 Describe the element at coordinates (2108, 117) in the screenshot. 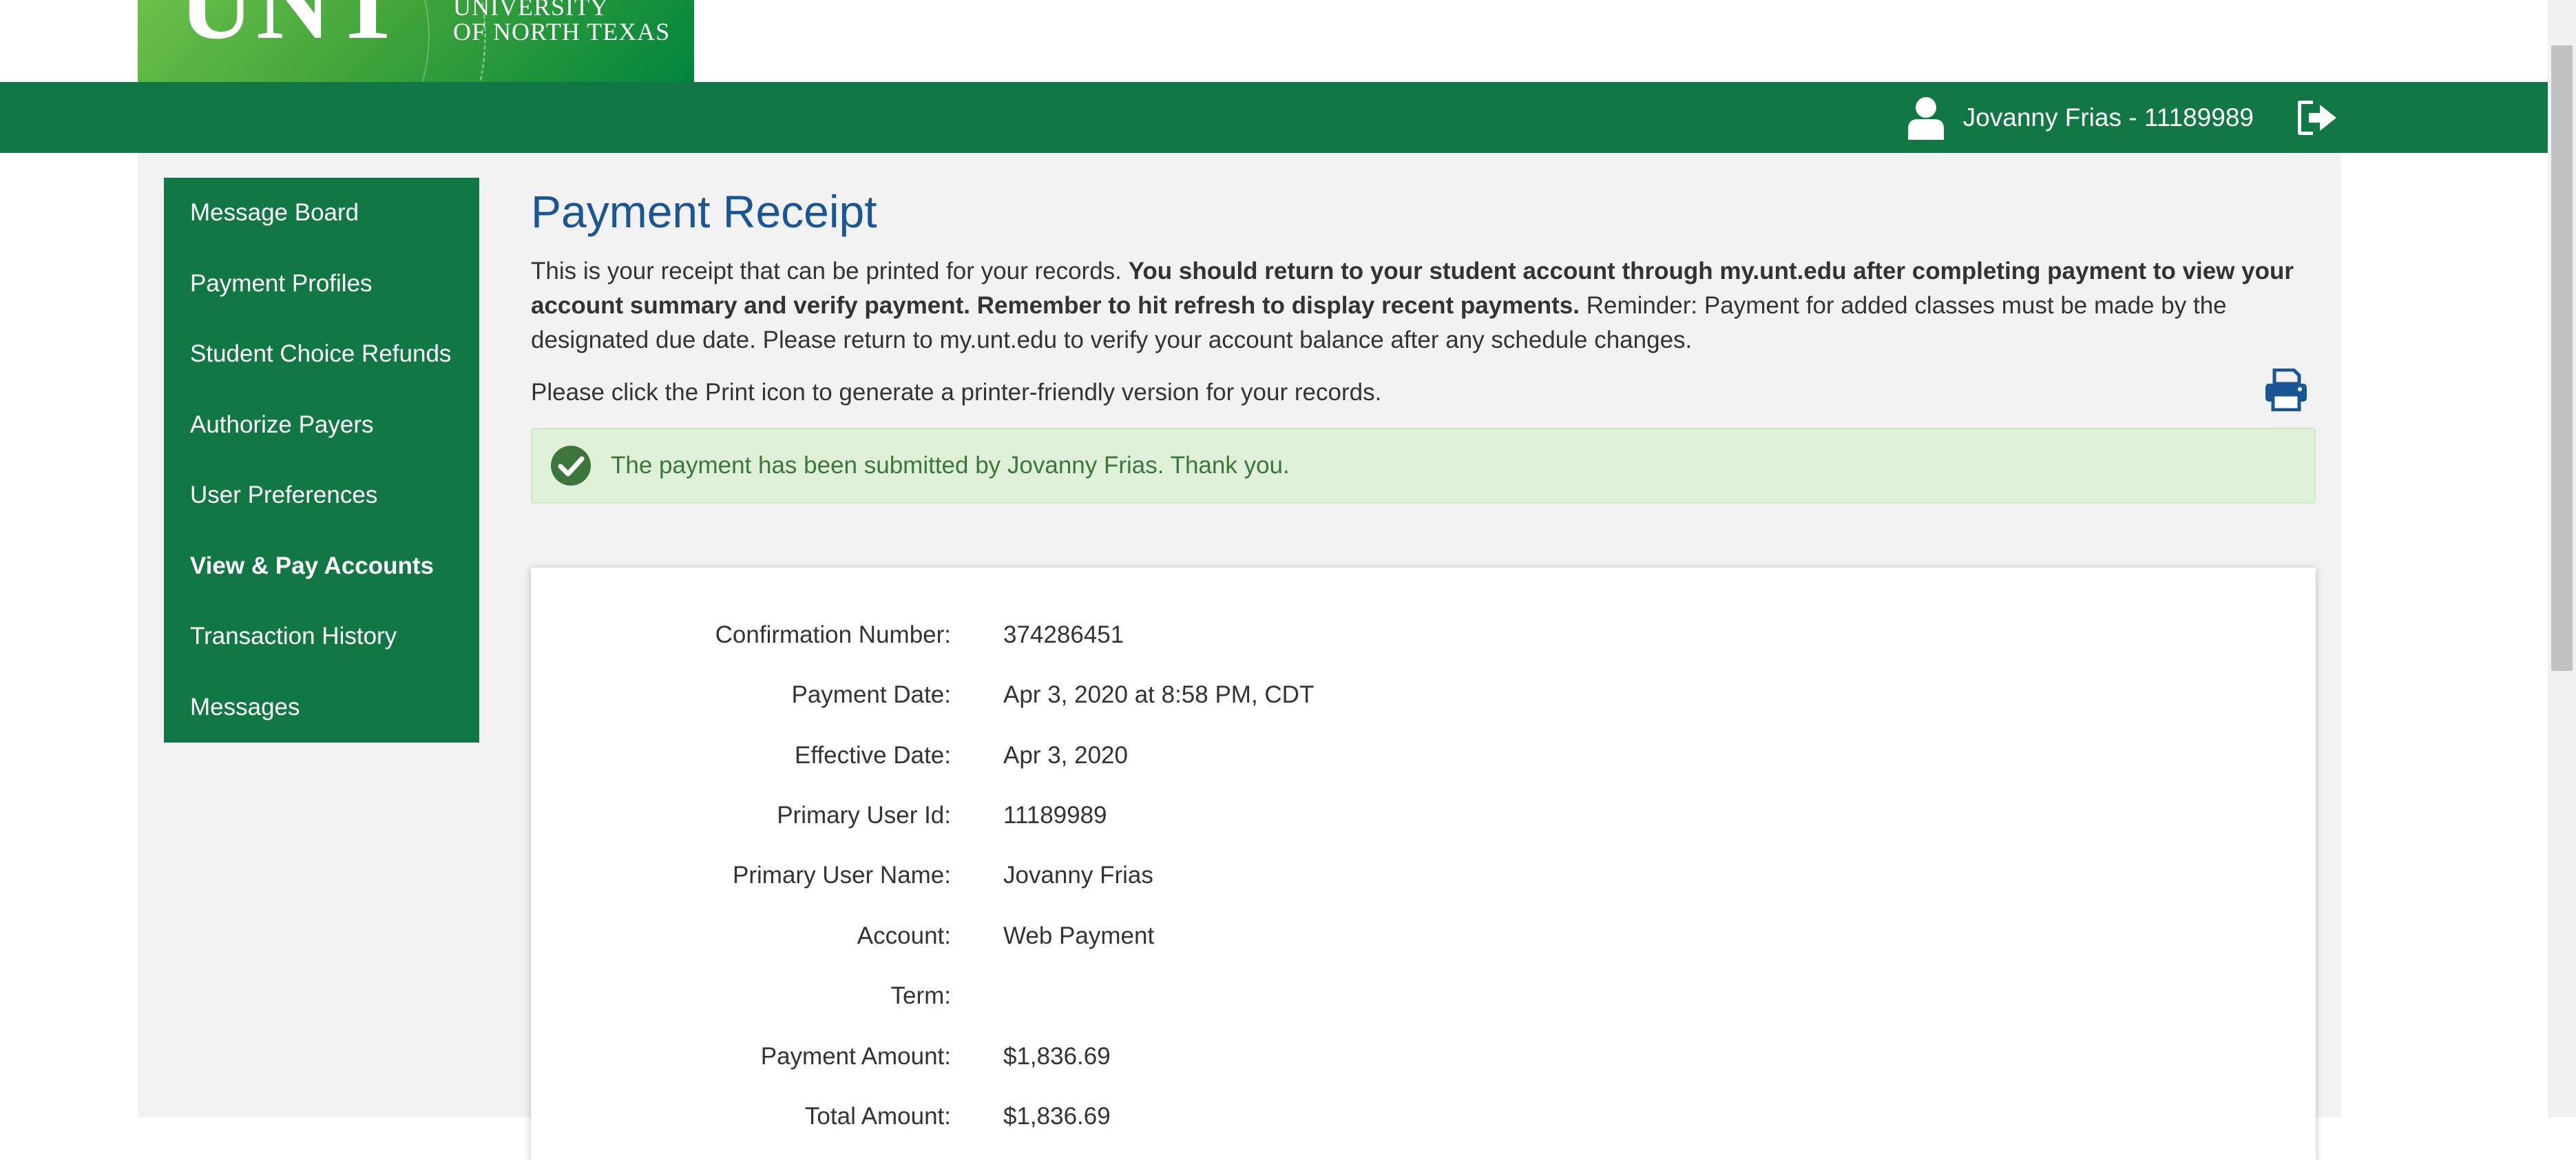

I see `user-name-label: Jovanny Frias - 11189989` at that location.